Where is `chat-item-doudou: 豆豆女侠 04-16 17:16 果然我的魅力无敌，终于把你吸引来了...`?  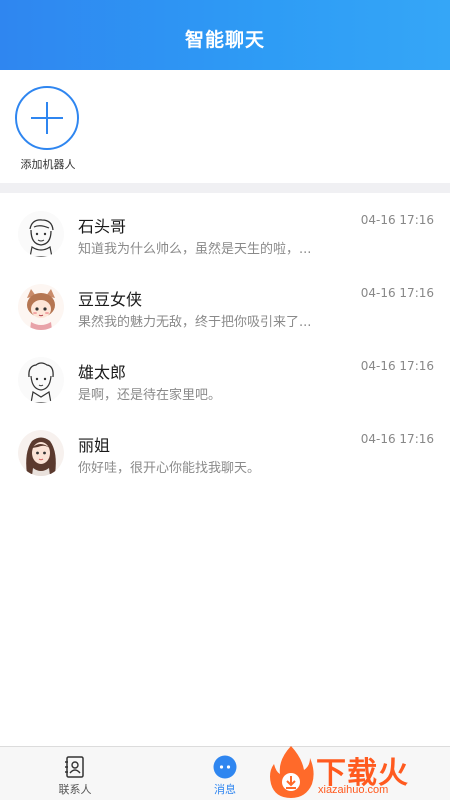
chat-item-doudou: 豆豆女侠 04-16 17:16 果然我的魅力无敌，终于把你吸引来了... is located at coordinates (225, 302).